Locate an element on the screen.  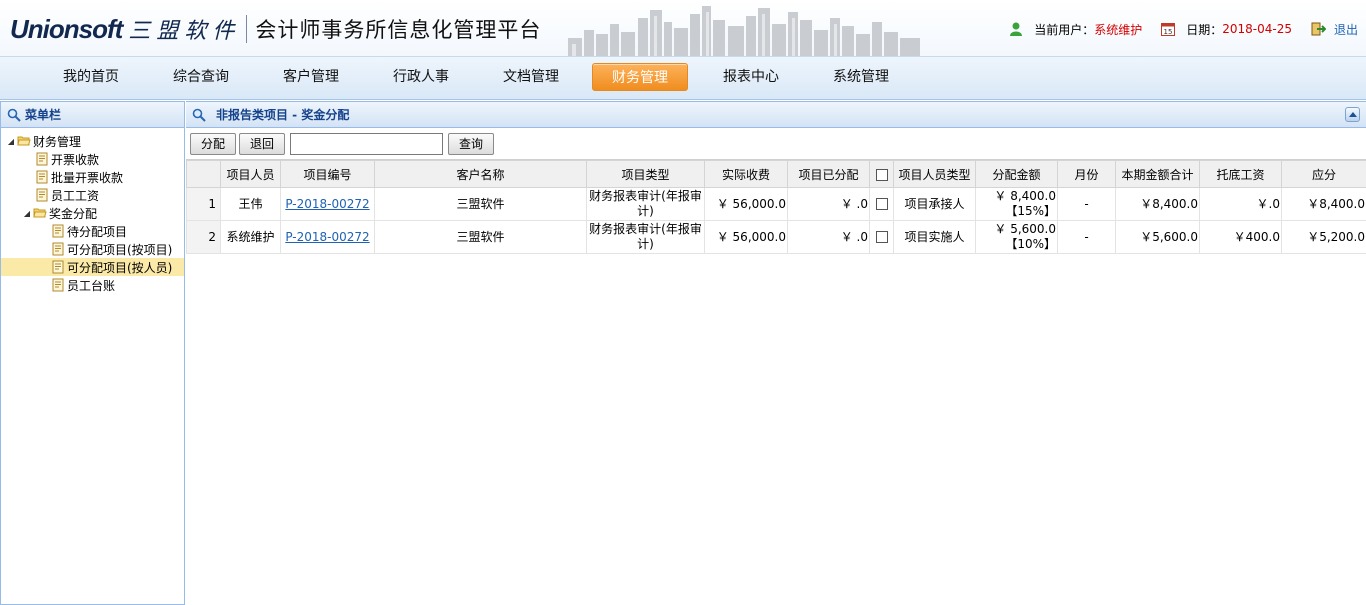
tree-node-by-project: 可分配项目(按项目) is located at coordinates (92, 249).